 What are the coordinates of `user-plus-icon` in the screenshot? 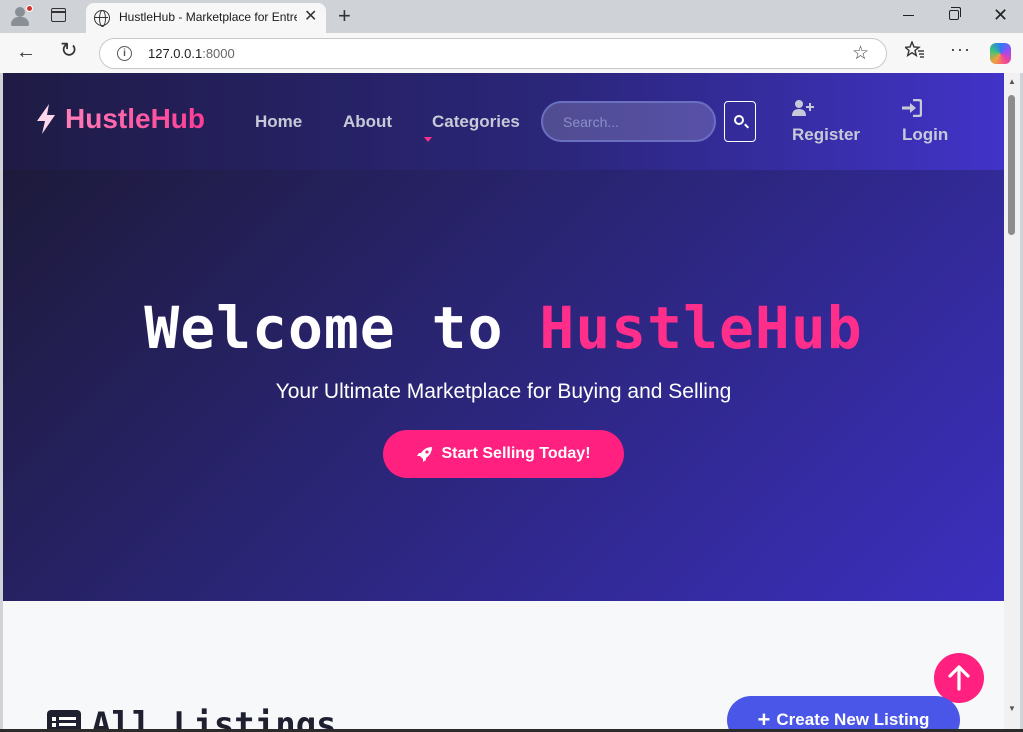 It's located at (826, 108).